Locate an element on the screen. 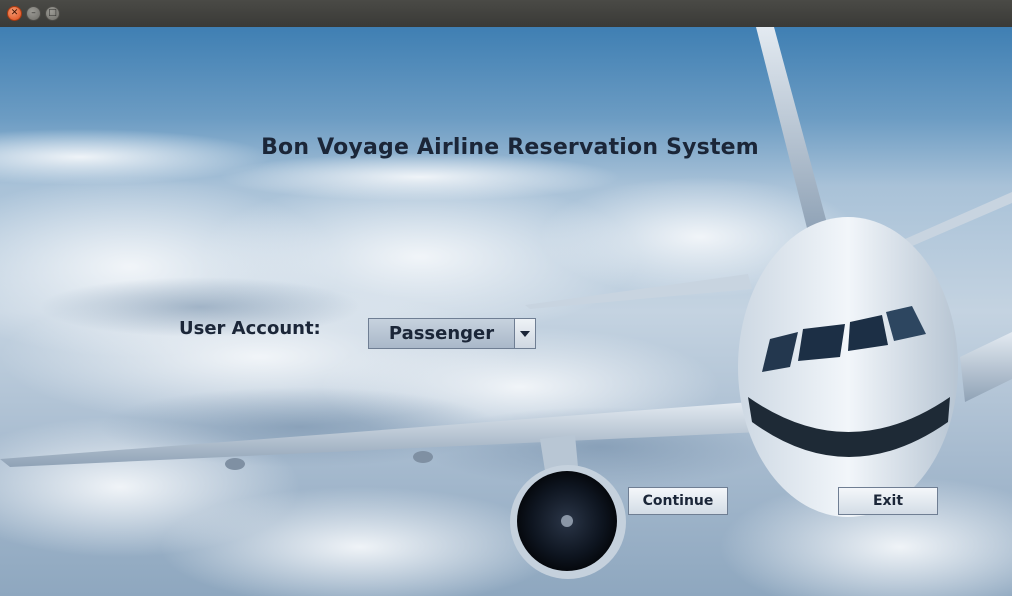  minimize-icon: – is located at coordinates (33, 13).